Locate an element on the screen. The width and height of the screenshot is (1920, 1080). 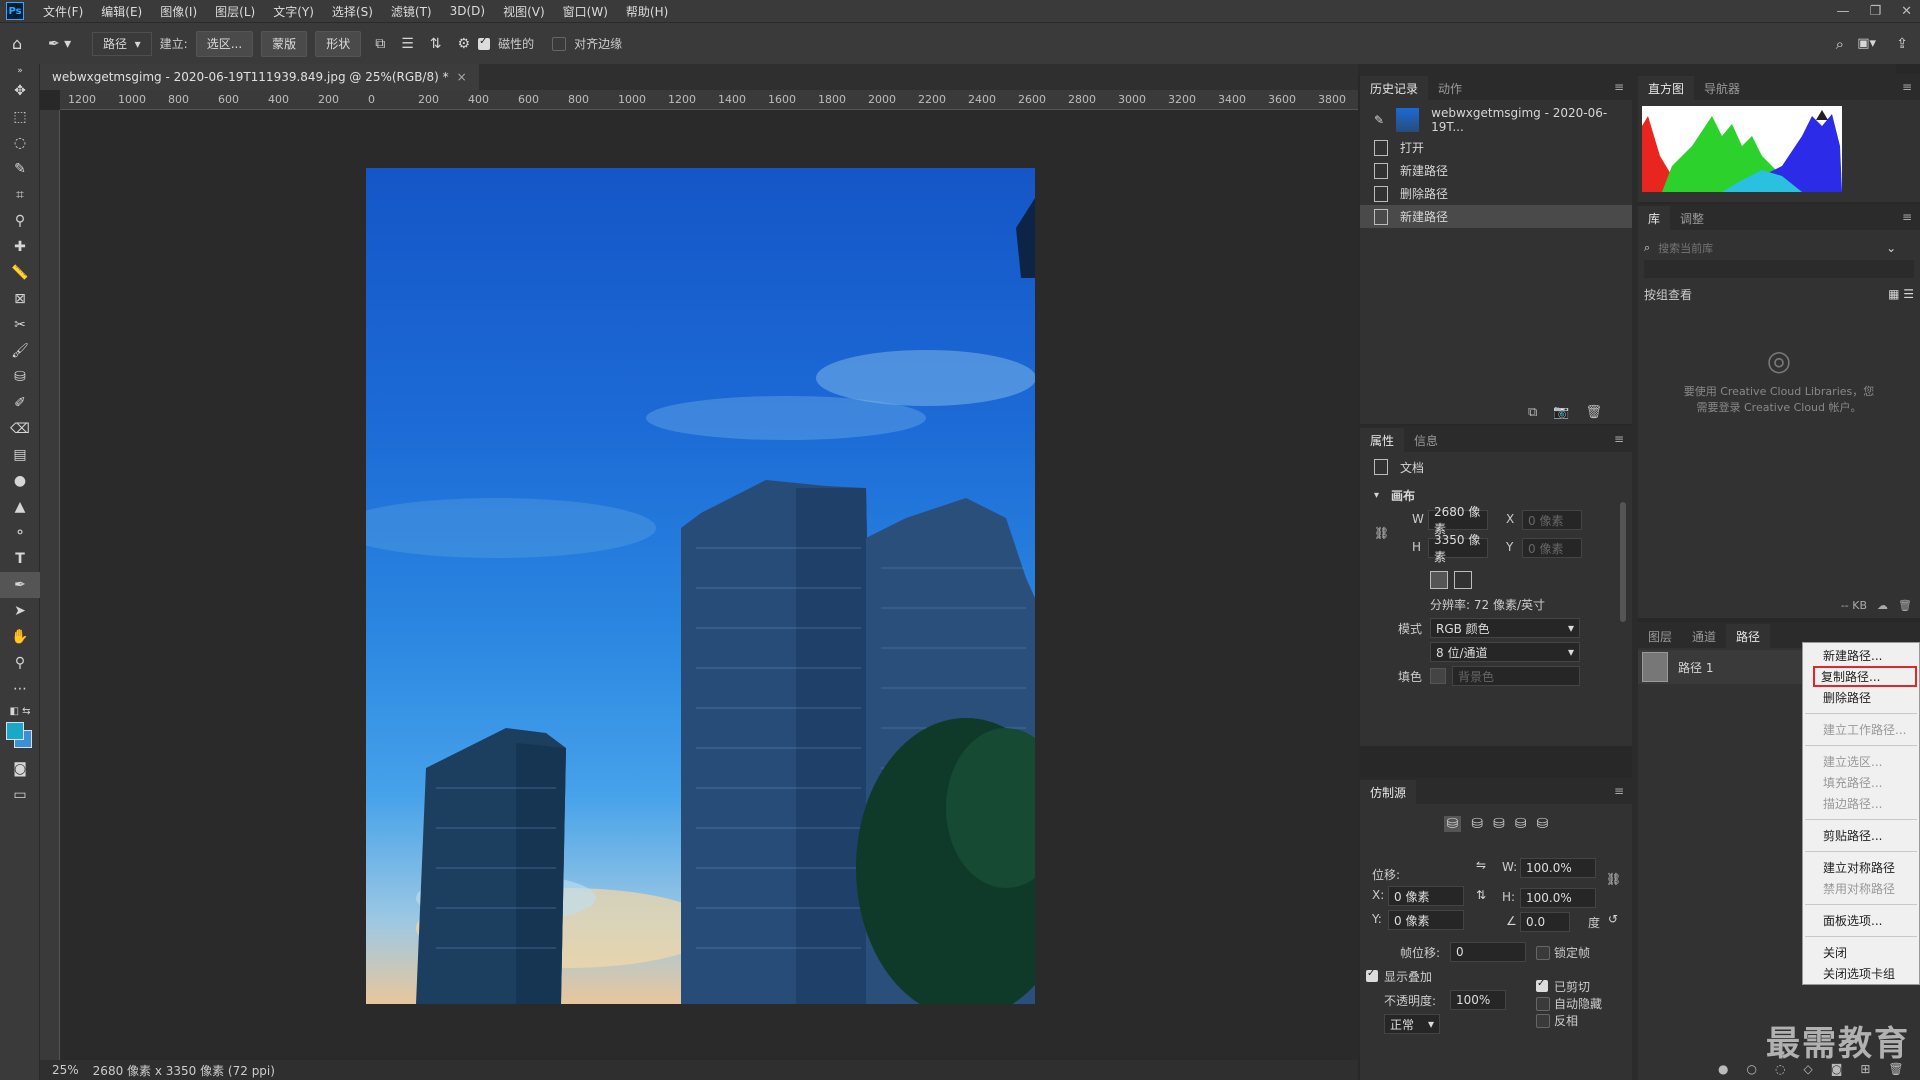
search-icon: ⌕ is located at coordinates (1840, 44).